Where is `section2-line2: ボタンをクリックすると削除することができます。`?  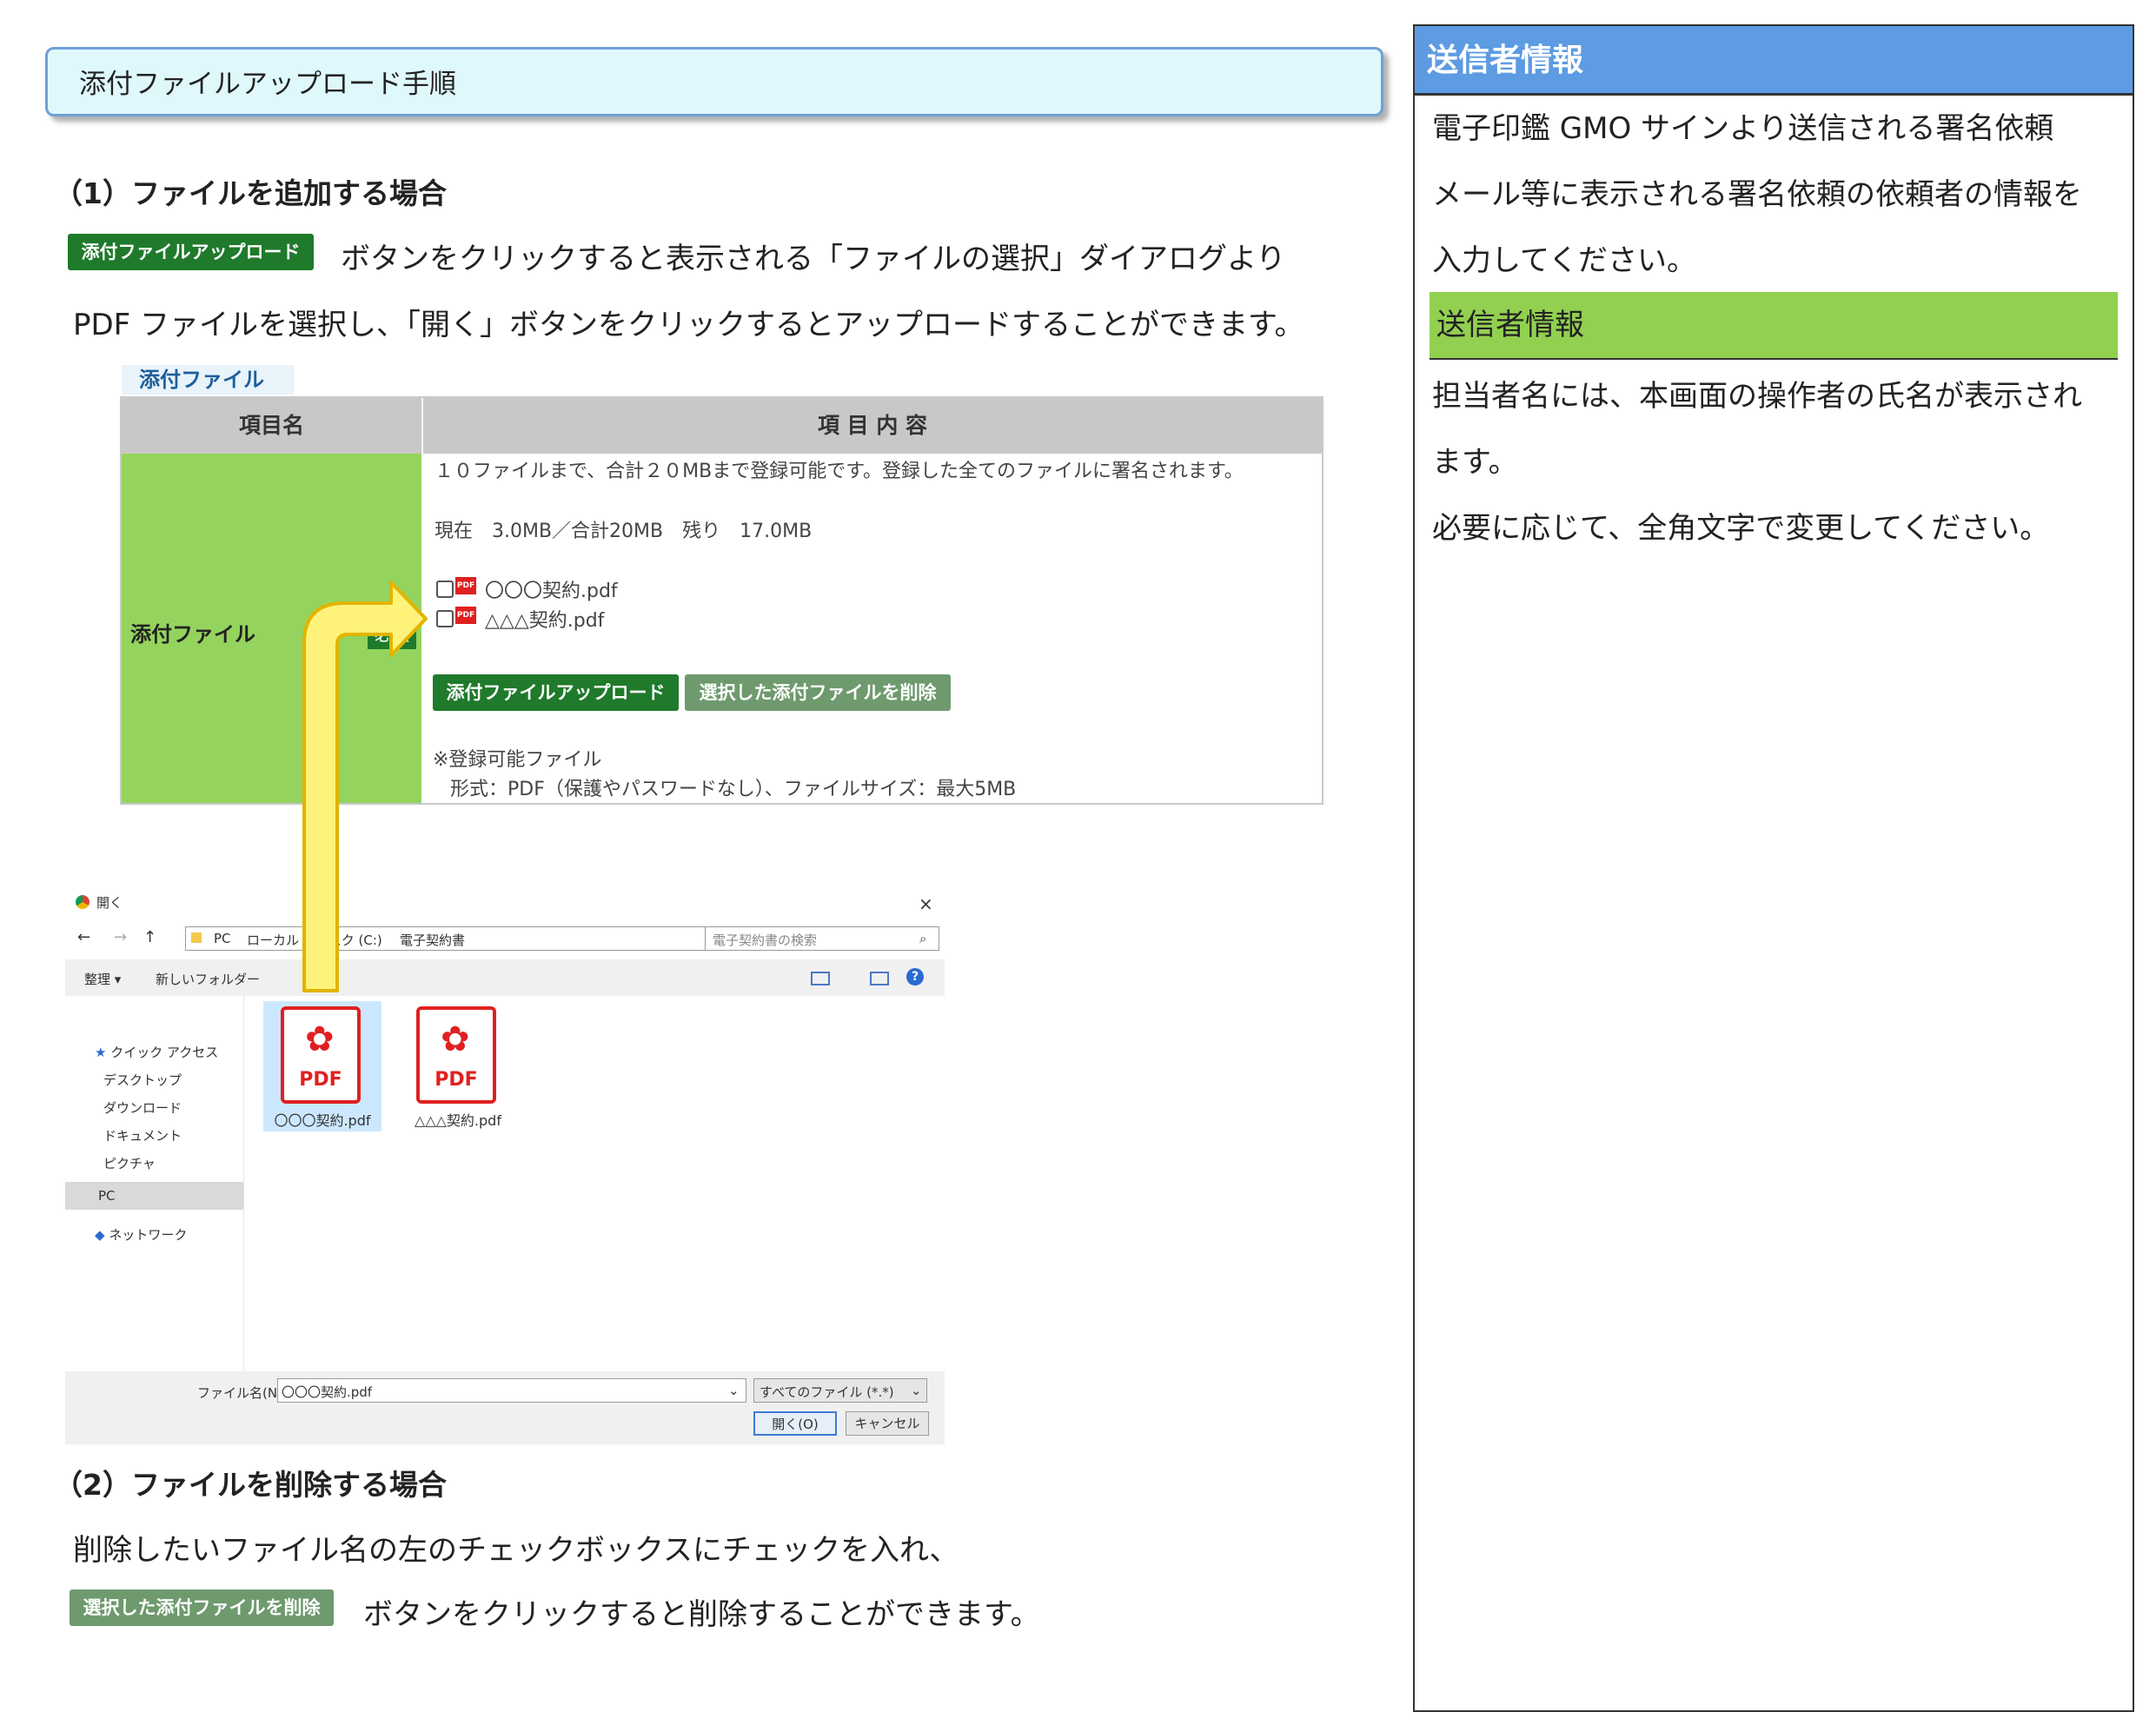 section2-line2: ボタンをクリックすると削除することができます。 is located at coordinates (701, 1614).